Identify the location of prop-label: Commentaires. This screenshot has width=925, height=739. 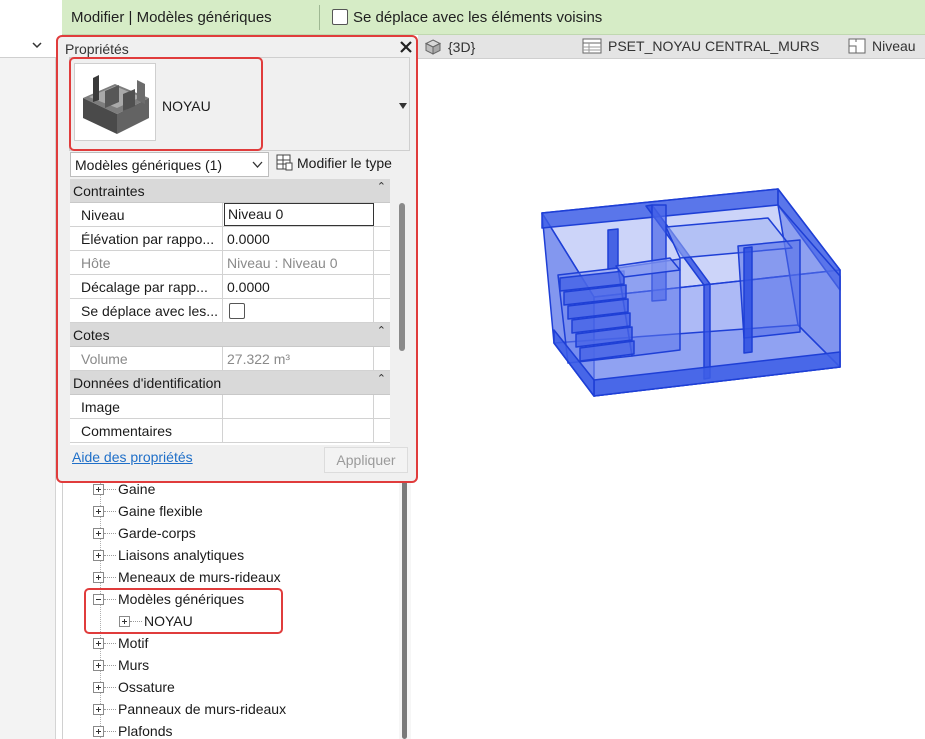
(146, 431).